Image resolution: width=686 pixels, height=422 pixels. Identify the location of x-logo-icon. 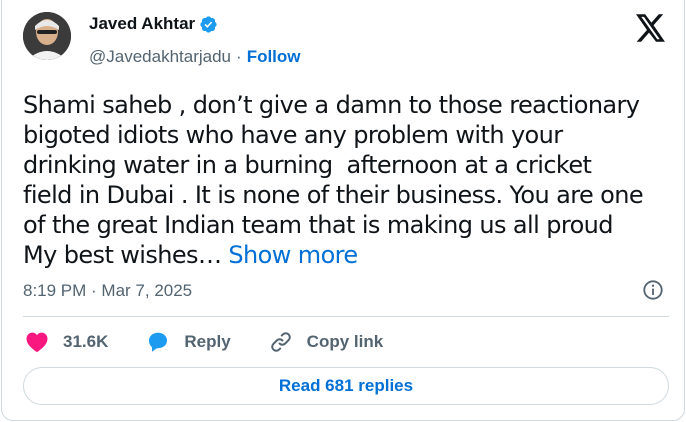
(651, 28).